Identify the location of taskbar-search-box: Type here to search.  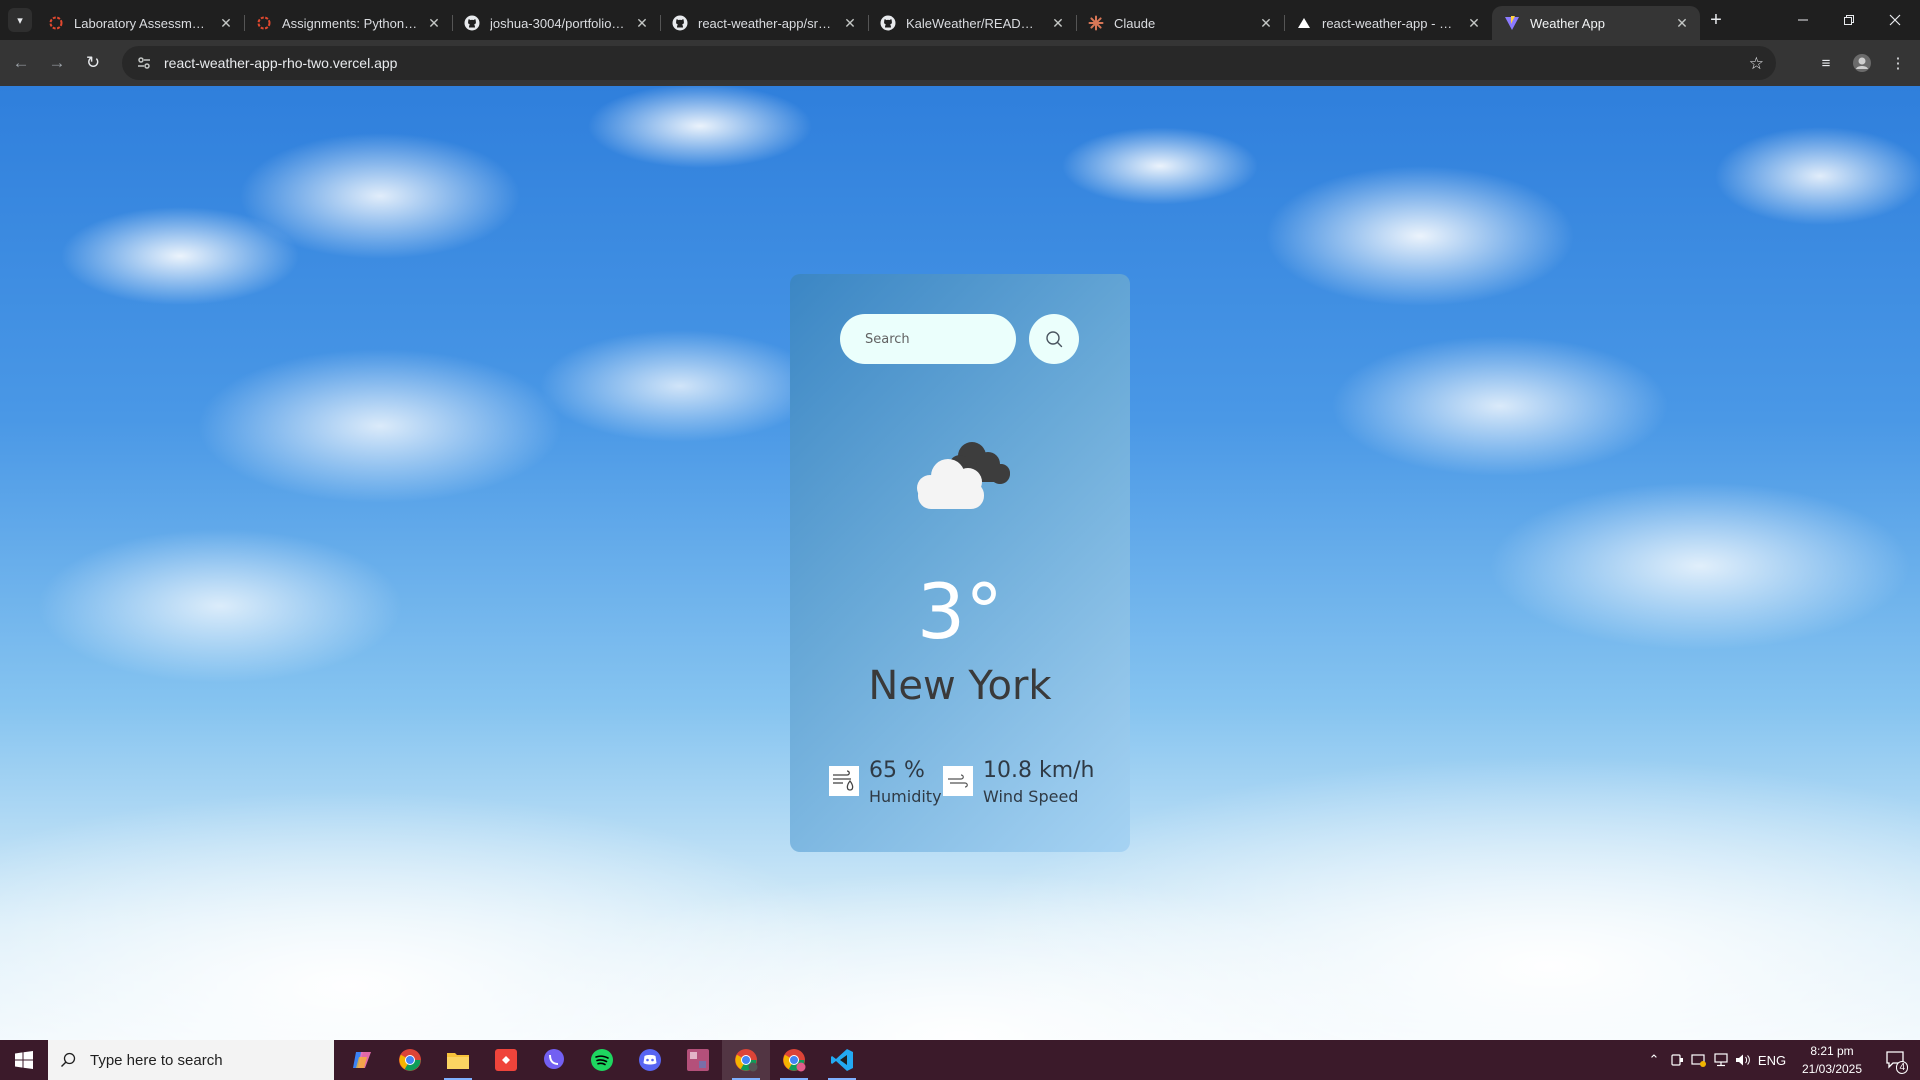
(191, 1060).